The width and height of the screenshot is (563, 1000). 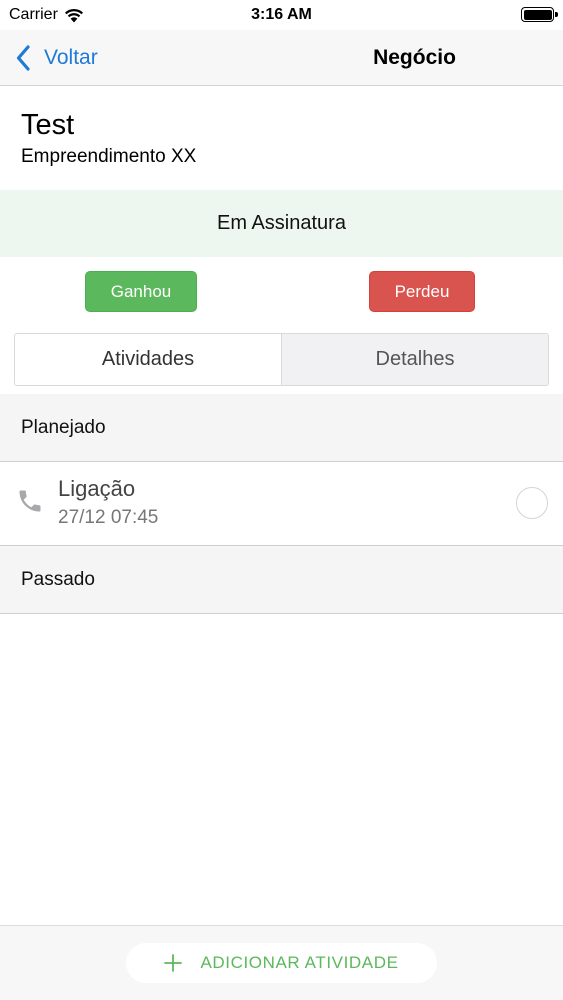 What do you see at coordinates (415, 359) in the screenshot?
I see `tab-details: Detalhes` at bounding box center [415, 359].